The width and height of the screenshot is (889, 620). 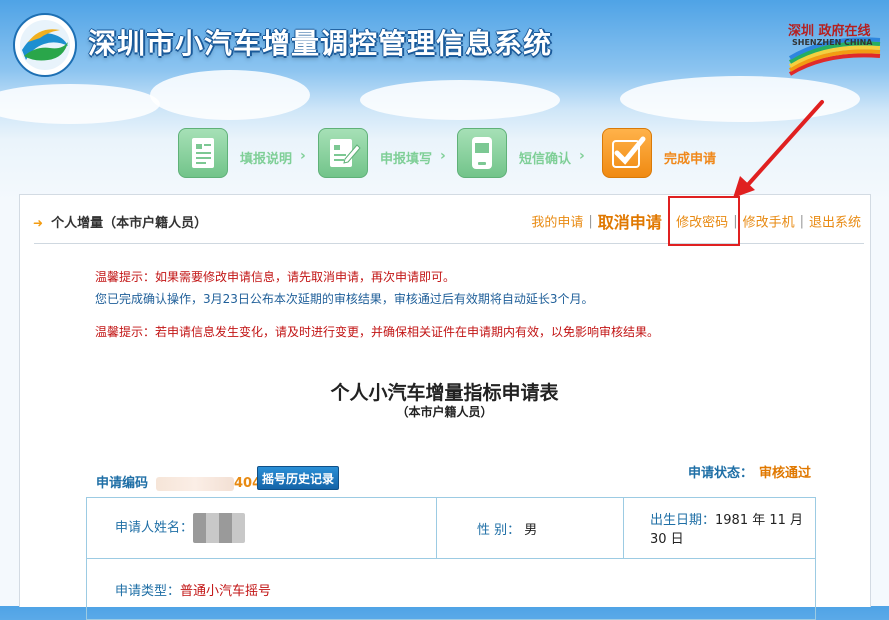 I want to click on step-label: 完成申请, so click(x=690, y=159).